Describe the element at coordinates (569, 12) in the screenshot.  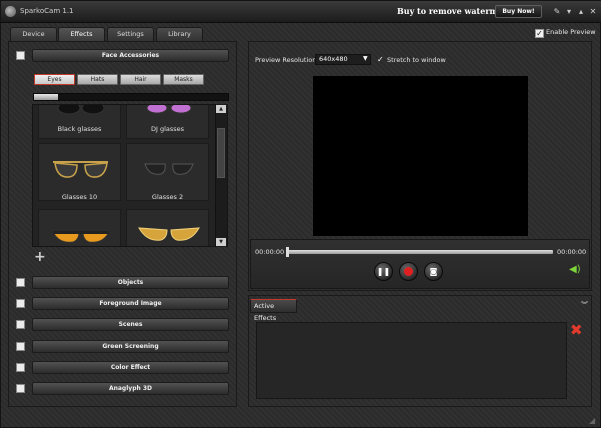
I see `minimize-icon: ▾` at that location.